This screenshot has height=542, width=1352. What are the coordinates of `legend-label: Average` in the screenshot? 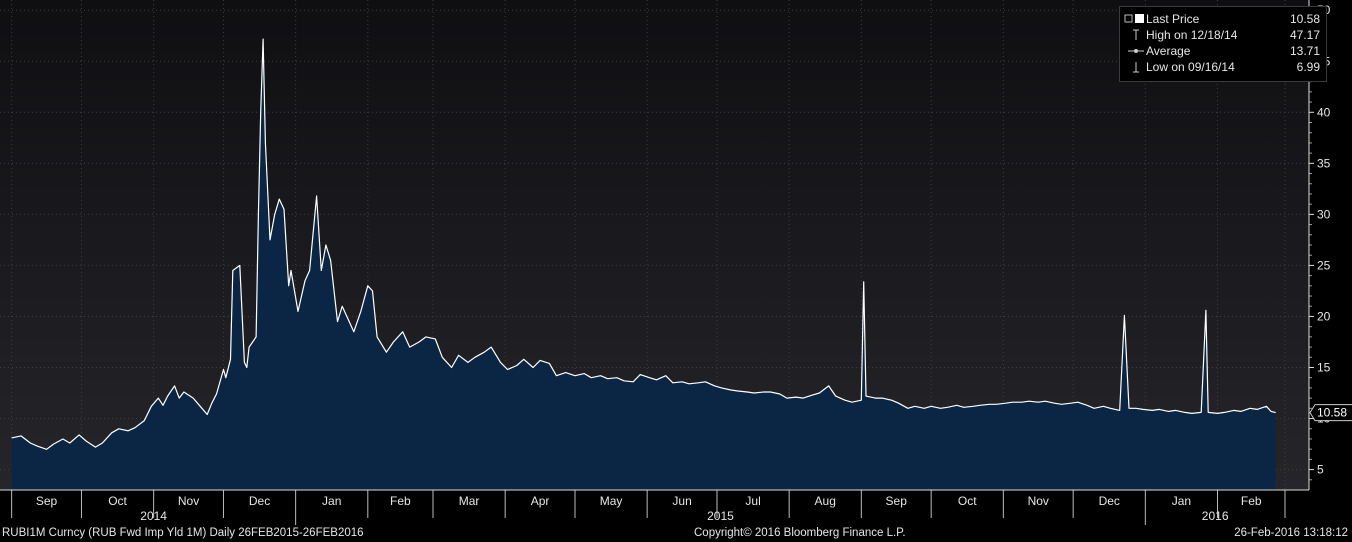 It's located at (1168, 51).